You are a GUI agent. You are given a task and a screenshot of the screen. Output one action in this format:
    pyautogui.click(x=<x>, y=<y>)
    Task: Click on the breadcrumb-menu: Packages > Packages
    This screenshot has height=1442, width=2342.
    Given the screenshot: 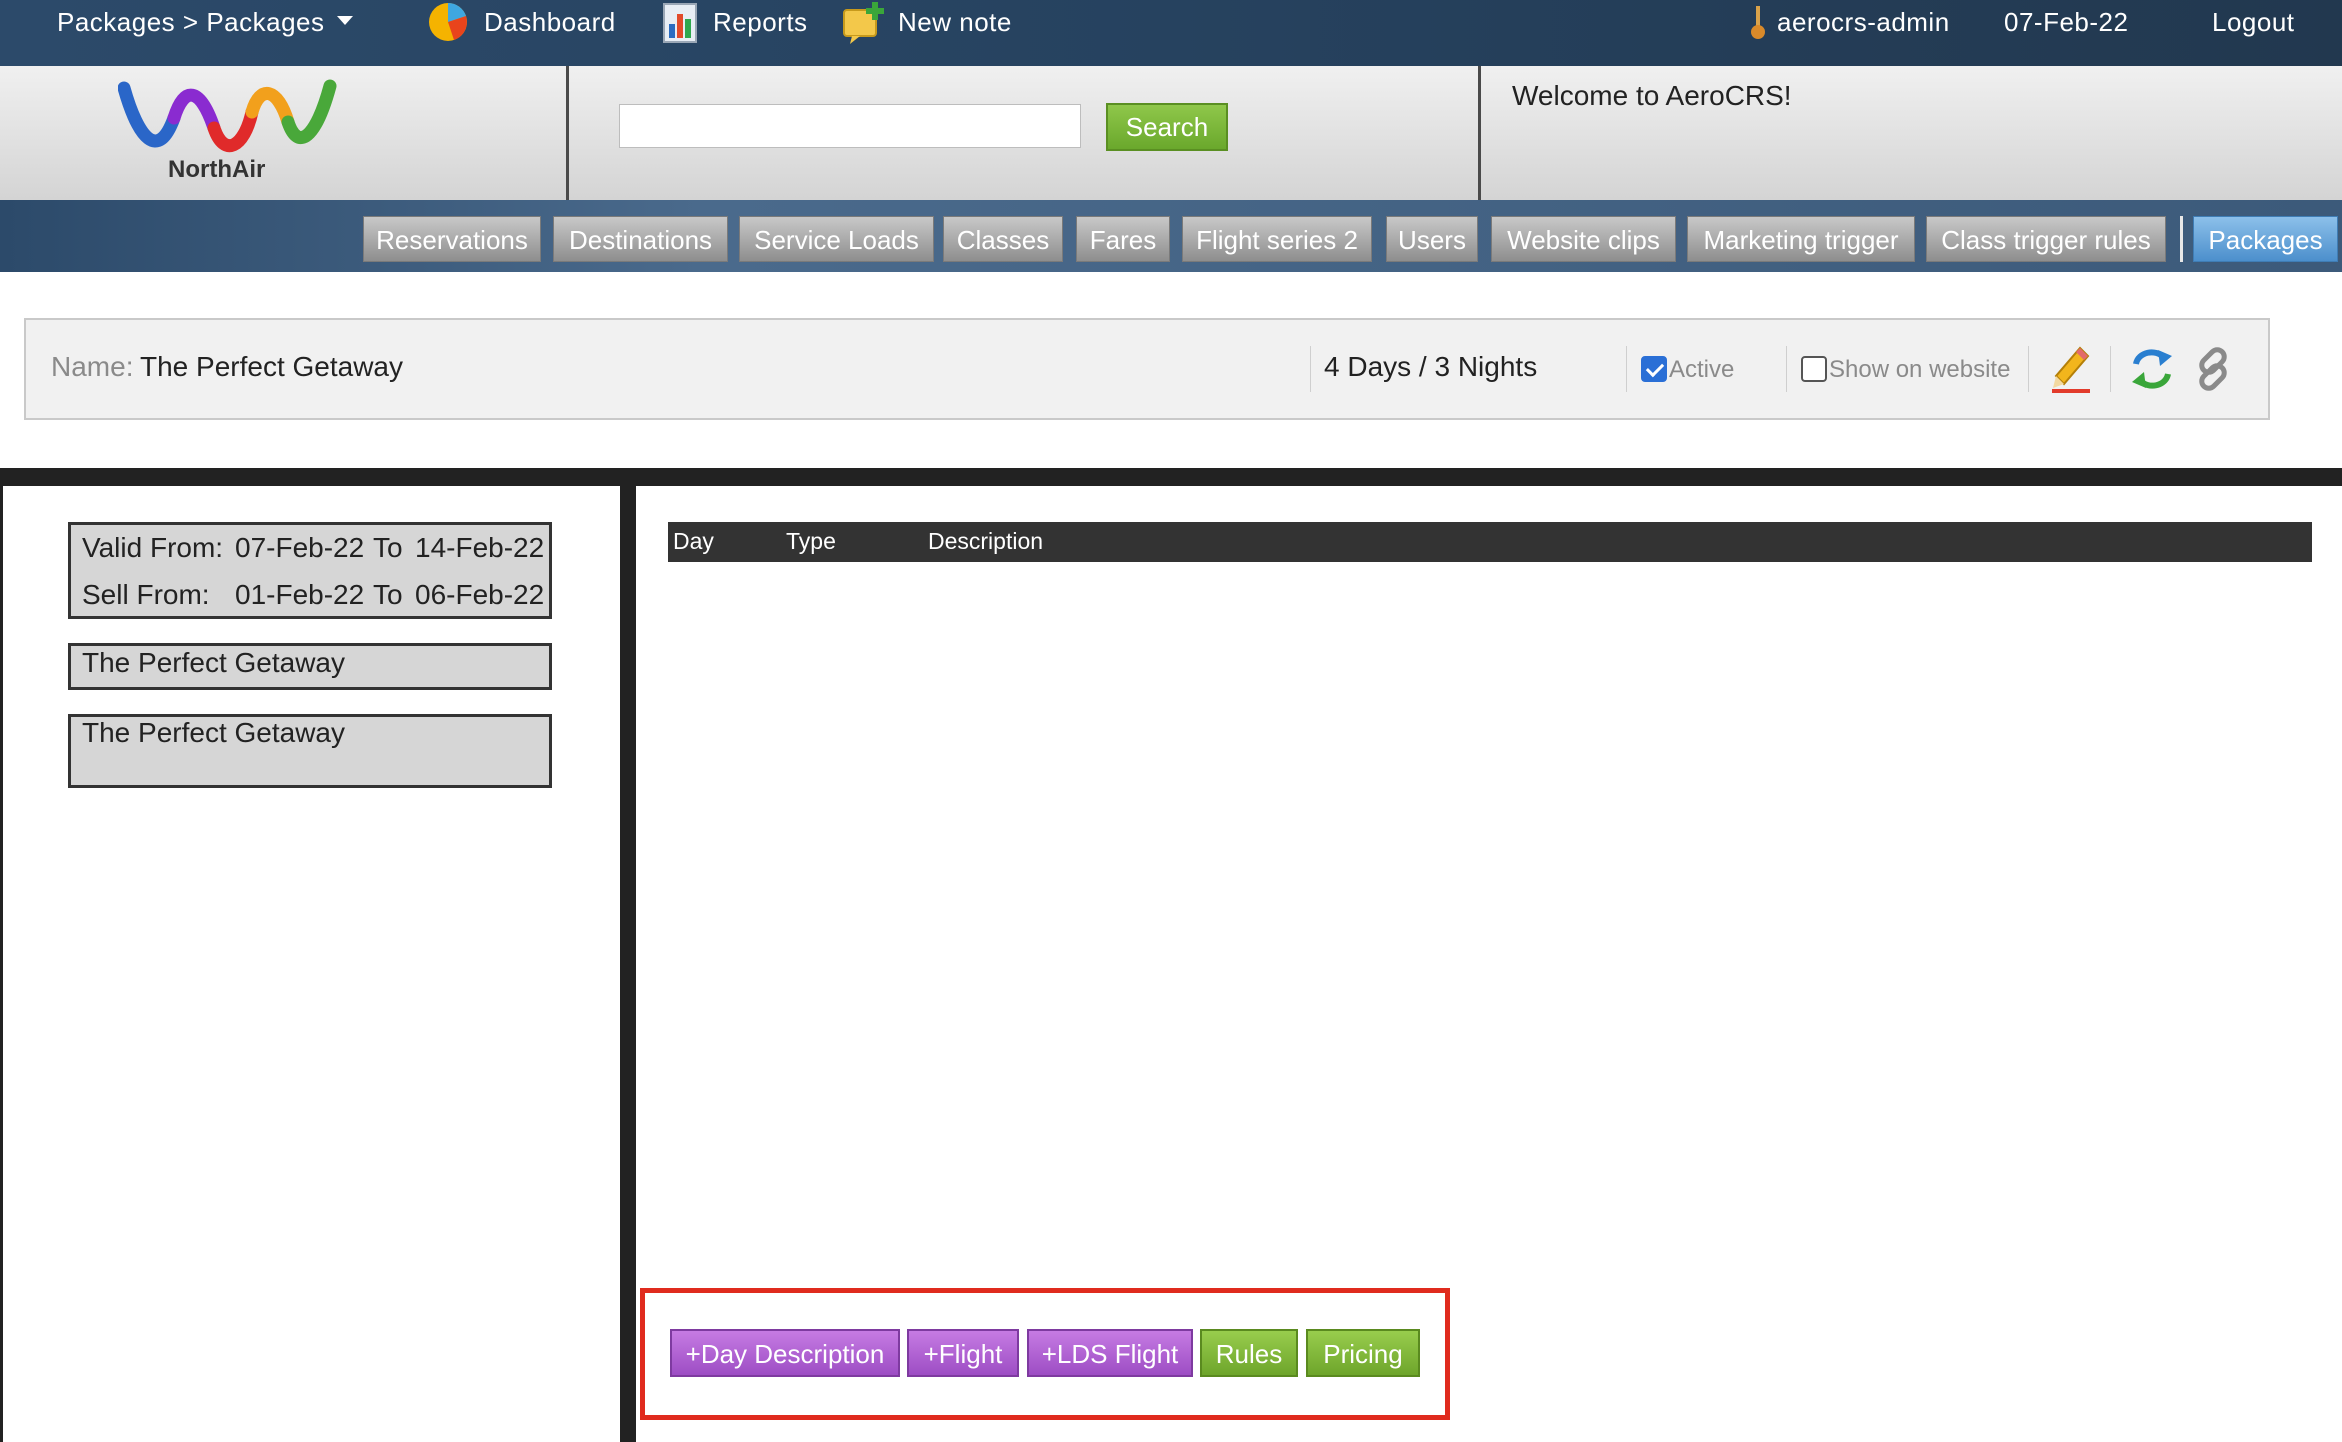 What is the action you would take?
    pyautogui.click(x=205, y=22)
    